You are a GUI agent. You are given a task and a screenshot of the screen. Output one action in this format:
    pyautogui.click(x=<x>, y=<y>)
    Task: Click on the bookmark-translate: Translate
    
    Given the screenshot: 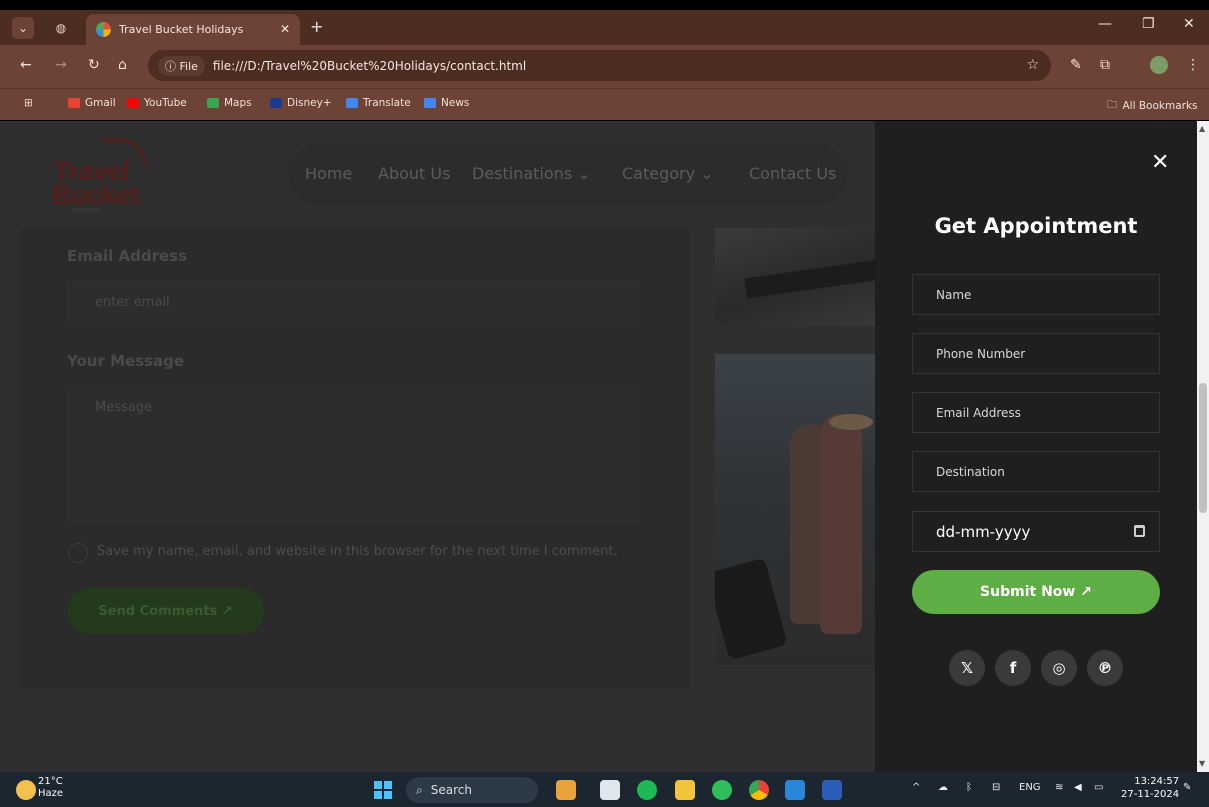 What is the action you would take?
    pyautogui.click(x=378, y=103)
    